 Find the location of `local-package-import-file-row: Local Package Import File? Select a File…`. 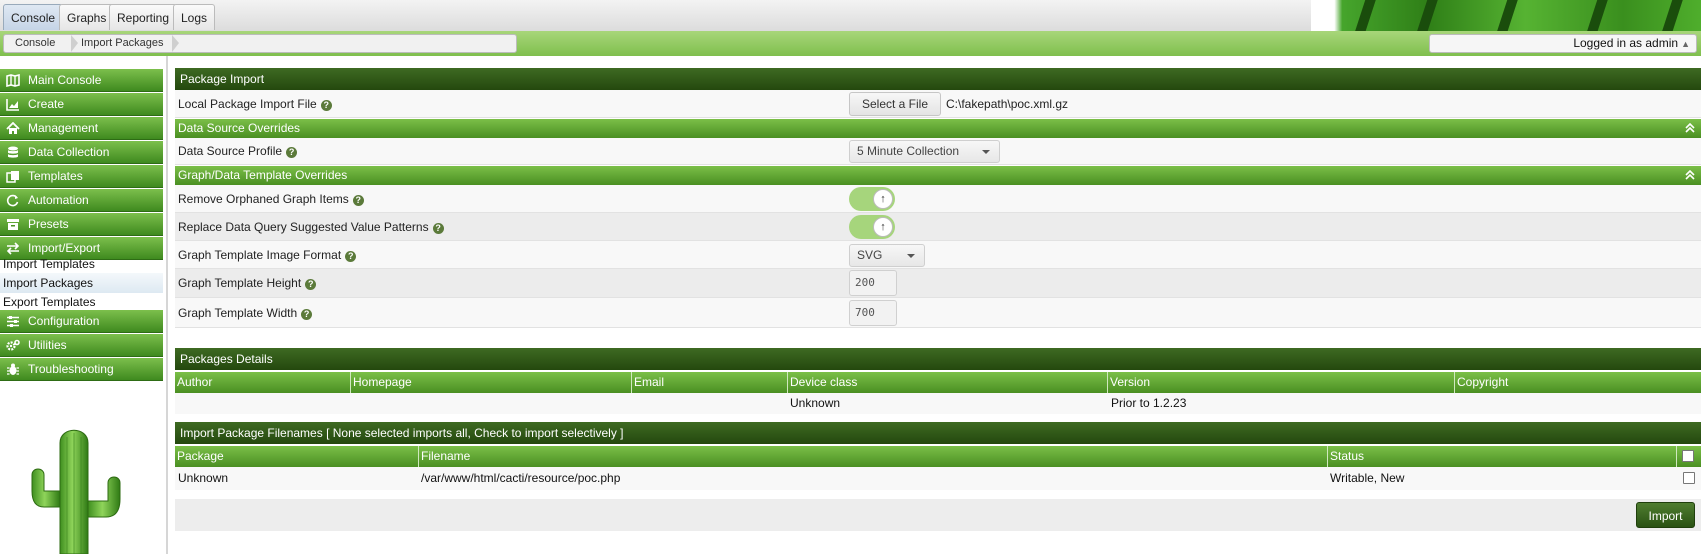

local-package-import-file-row: Local Package Import File? Select a File… is located at coordinates (938, 104).